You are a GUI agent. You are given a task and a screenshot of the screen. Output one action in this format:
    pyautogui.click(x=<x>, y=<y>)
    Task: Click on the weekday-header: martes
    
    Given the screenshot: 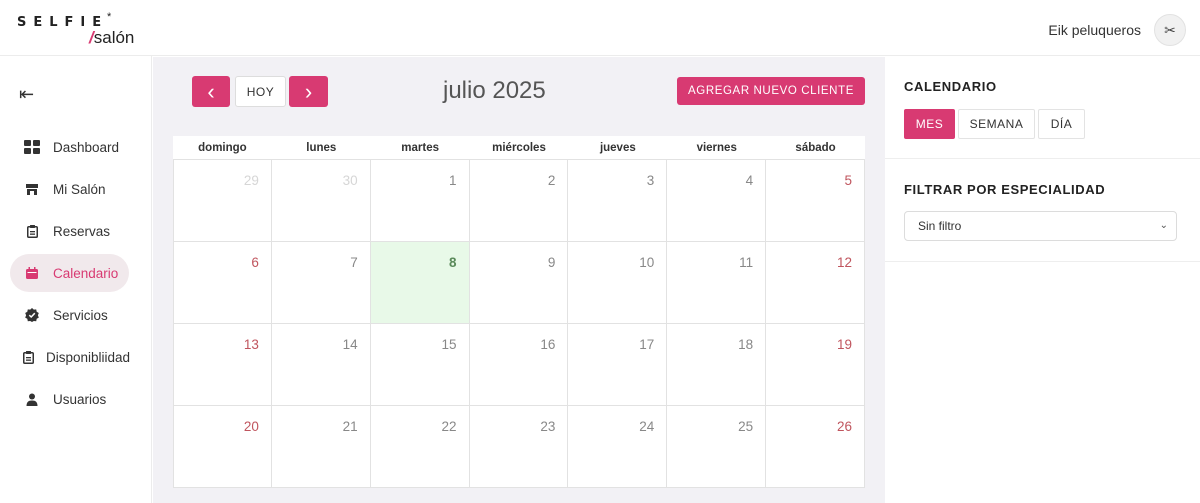 What is the action you would take?
    pyautogui.click(x=420, y=147)
    